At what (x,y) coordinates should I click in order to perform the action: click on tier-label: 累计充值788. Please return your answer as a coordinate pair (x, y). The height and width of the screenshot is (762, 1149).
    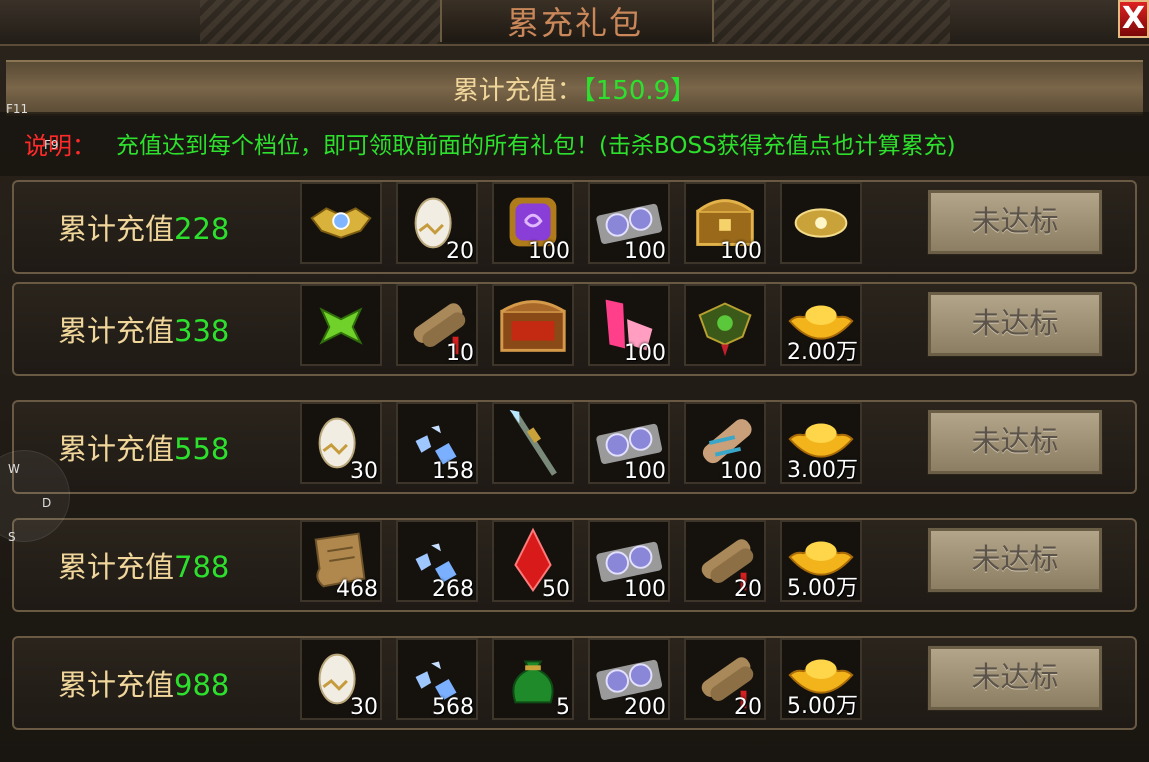
    Looking at the image, I should click on (143, 565).